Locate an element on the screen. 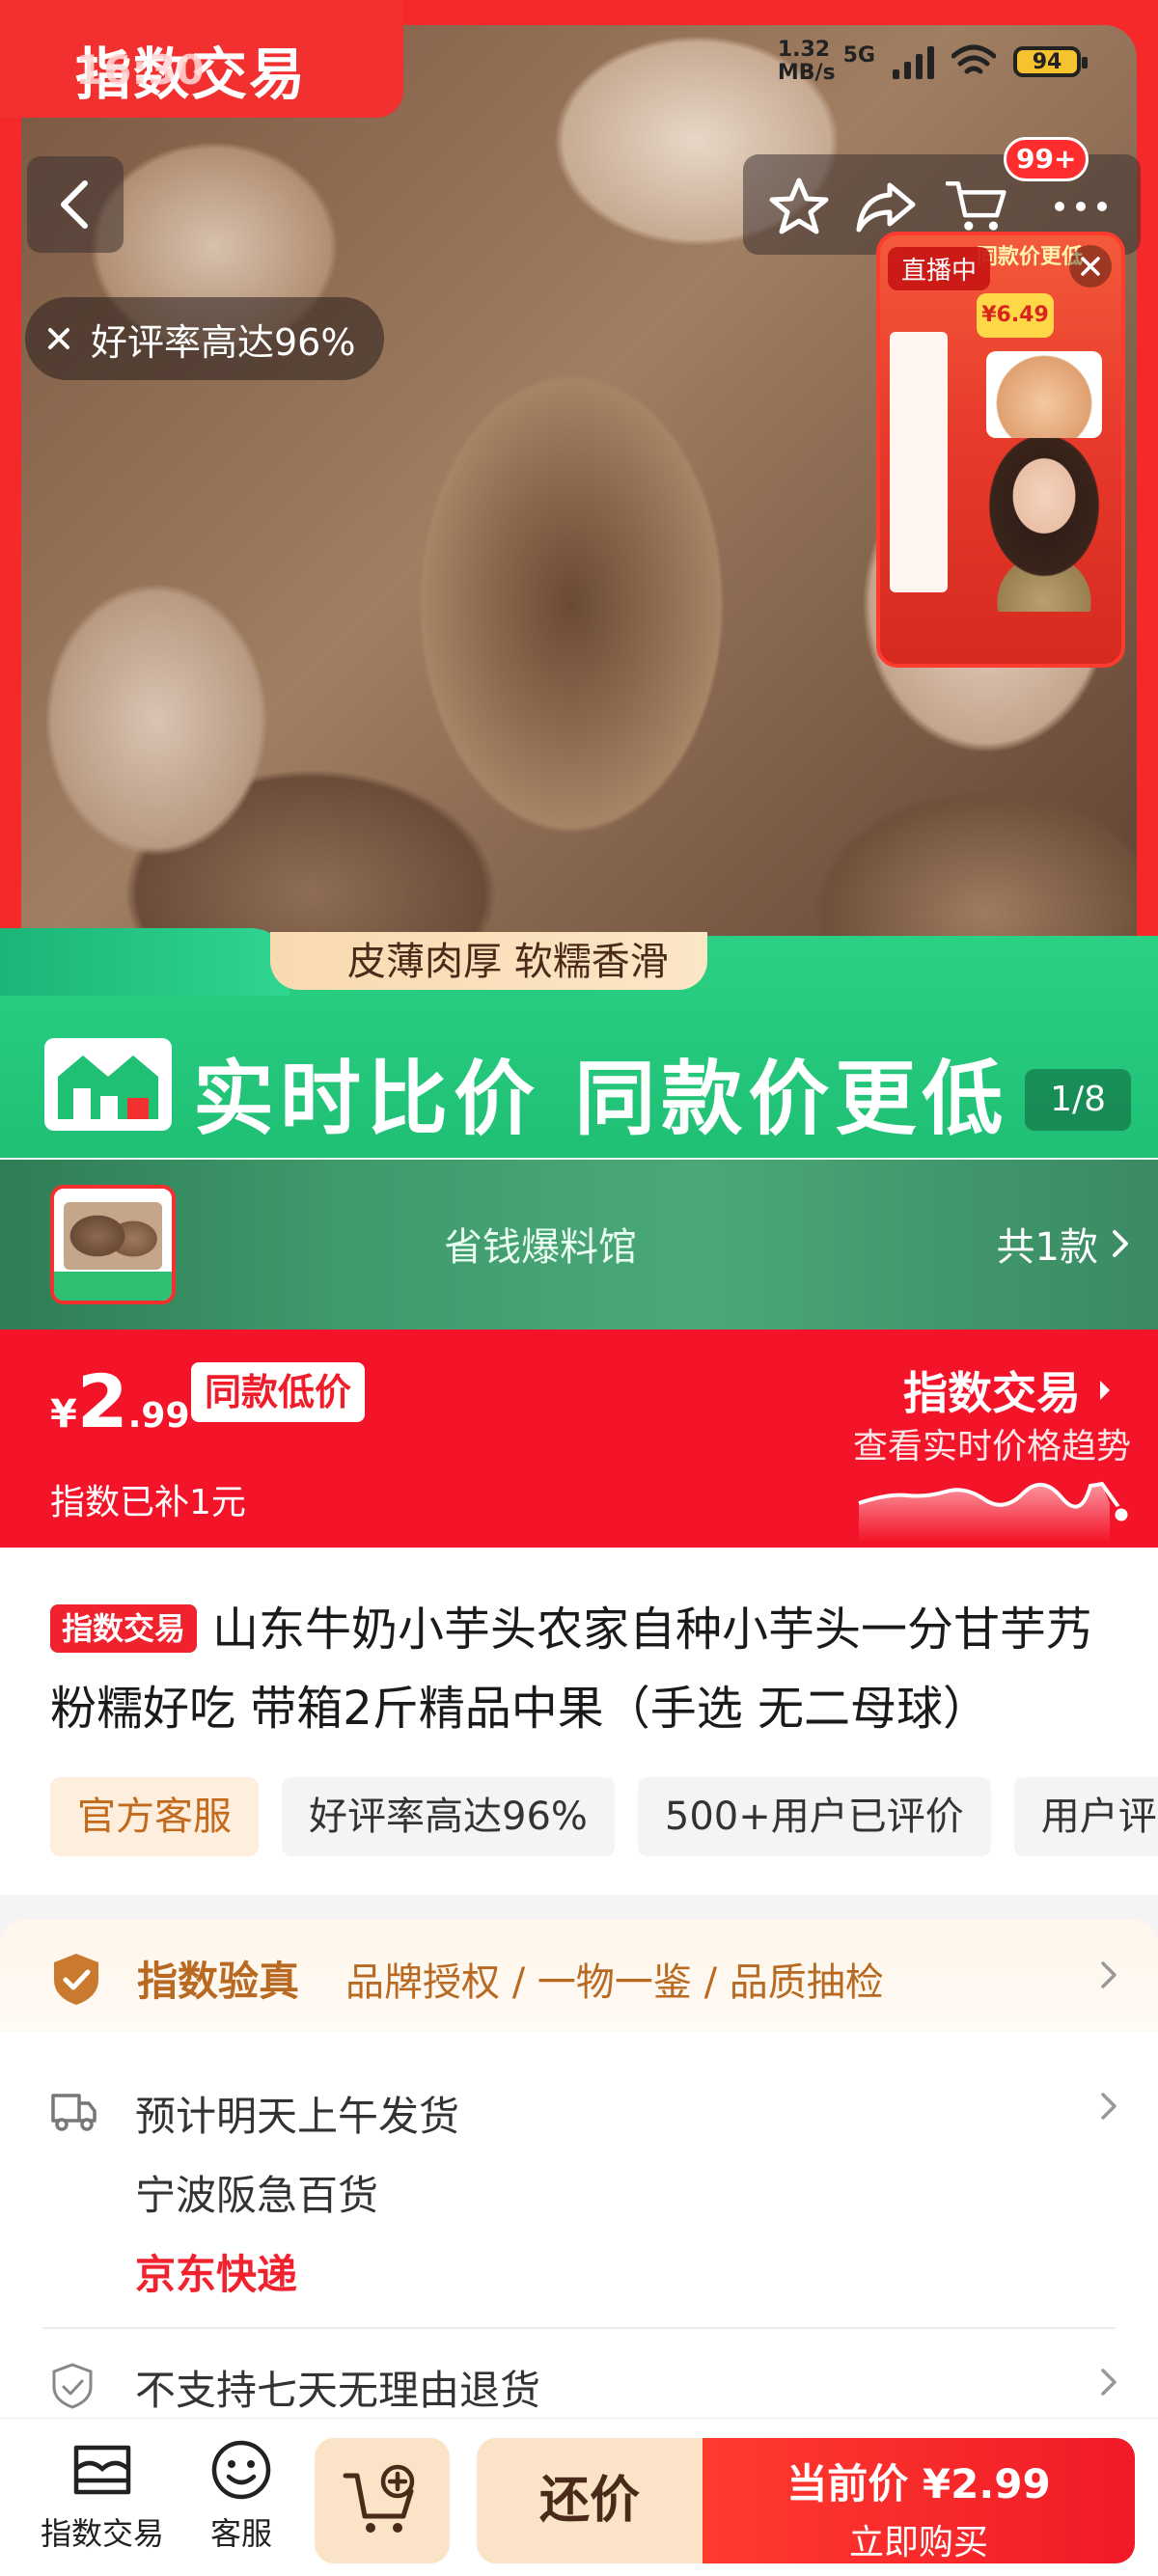 The image size is (1158, 2576). live-price: ¥6.49 is located at coordinates (1015, 316).